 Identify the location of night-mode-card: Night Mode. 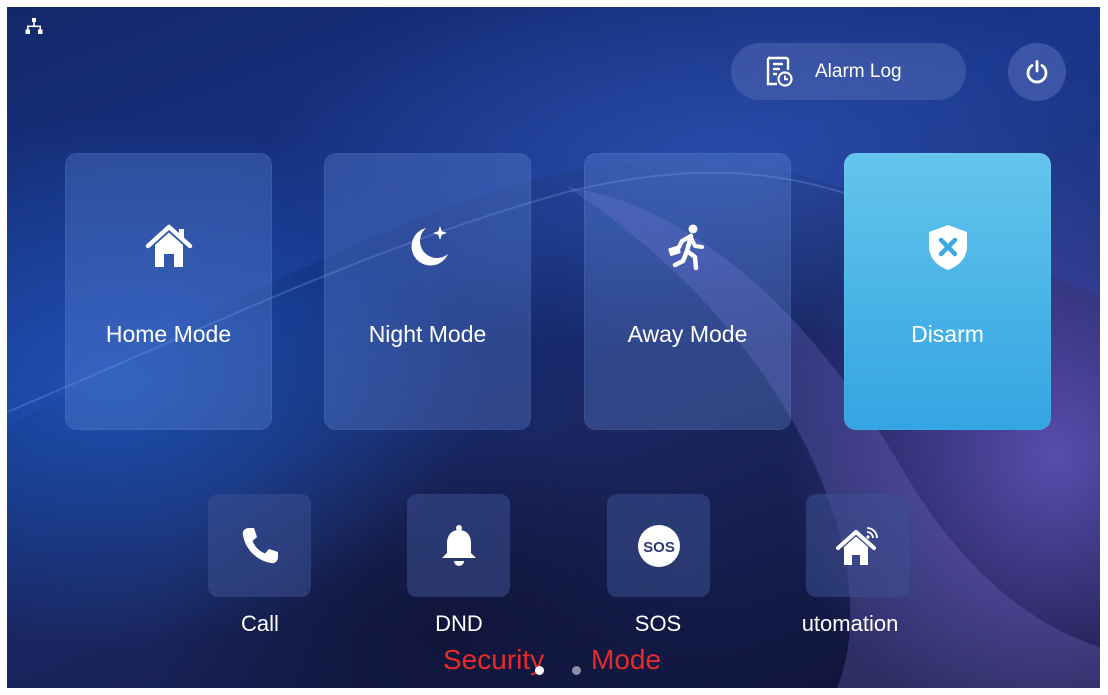
(427, 291).